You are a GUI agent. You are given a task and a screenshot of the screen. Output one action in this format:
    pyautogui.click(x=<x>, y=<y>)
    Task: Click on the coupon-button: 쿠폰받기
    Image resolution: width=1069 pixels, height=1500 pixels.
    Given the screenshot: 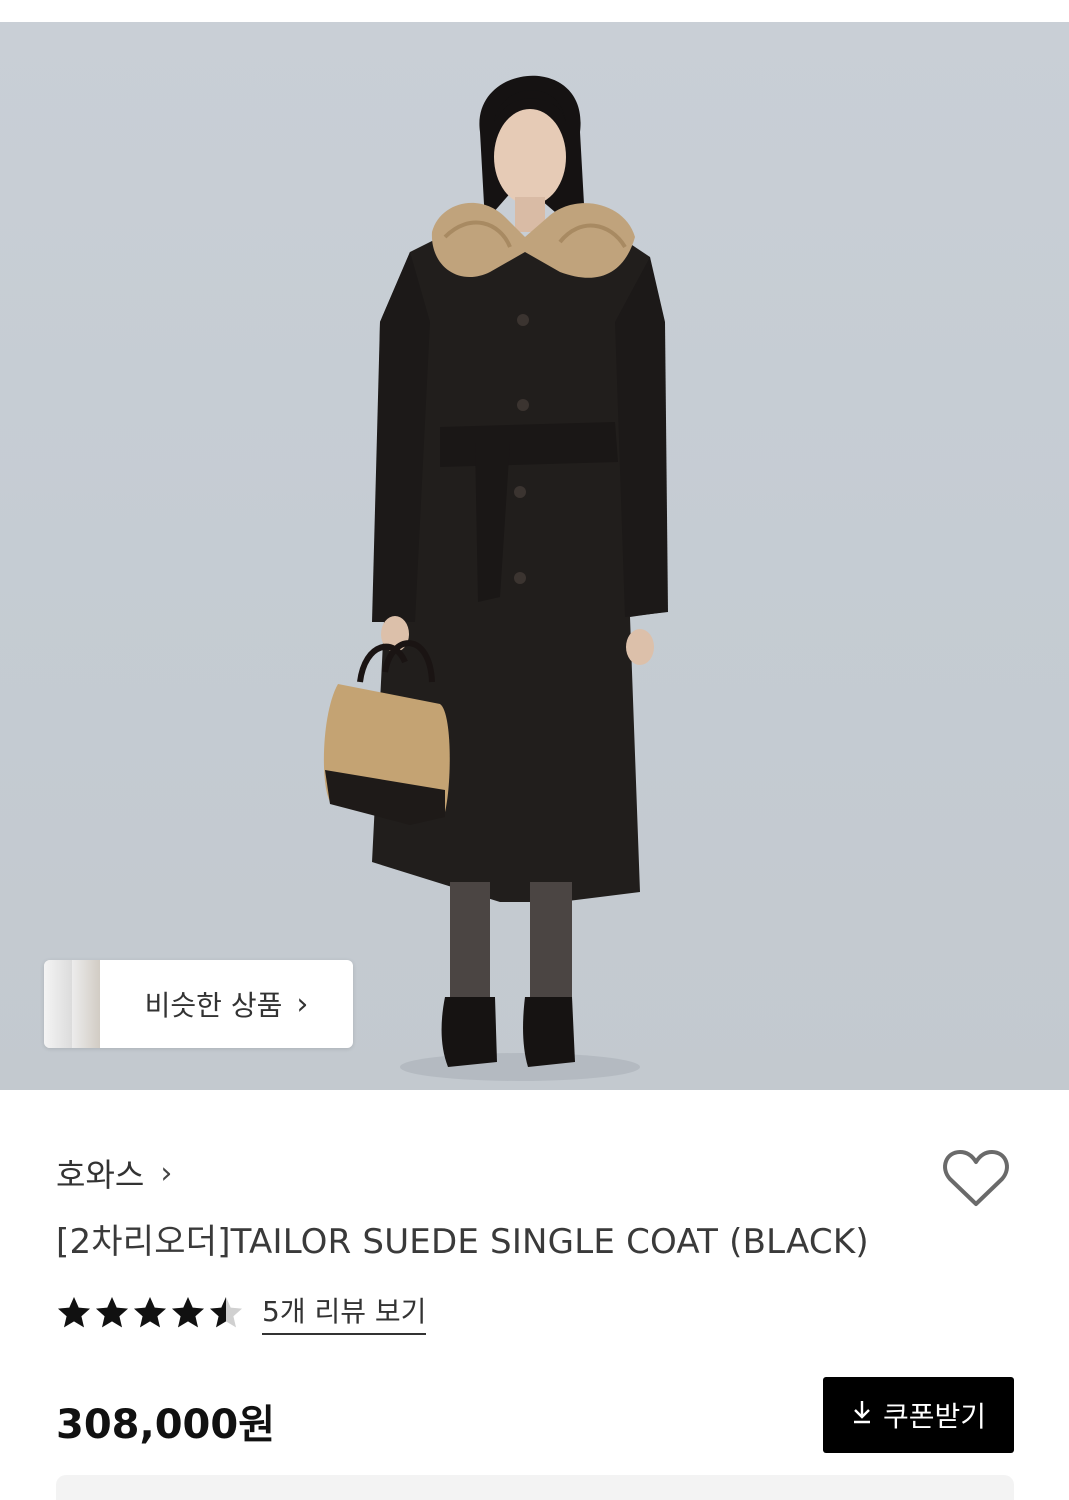 What is the action you would take?
    pyautogui.click(x=918, y=1415)
    